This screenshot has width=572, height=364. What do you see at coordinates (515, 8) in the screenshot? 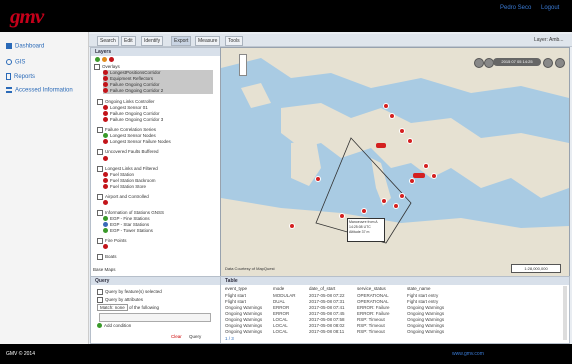
I see `user-link: Pedro Seco` at bounding box center [515, 8].